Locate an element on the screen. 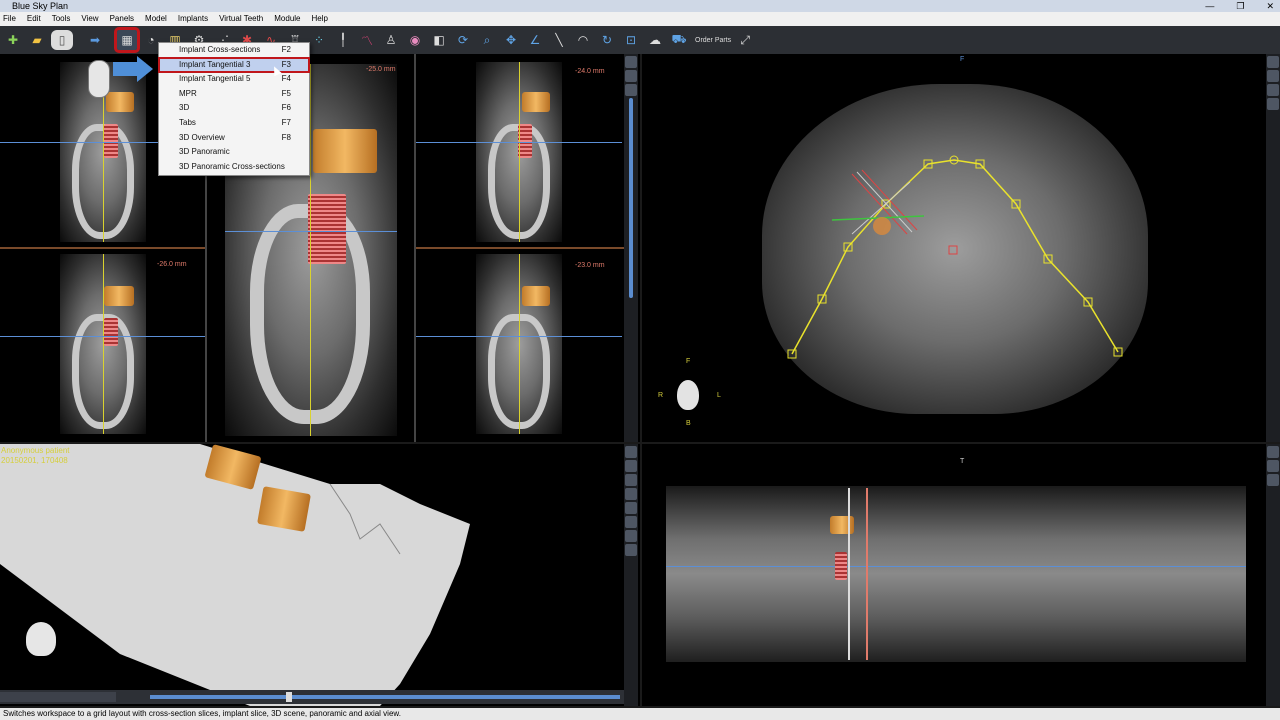 The image size is (1280, 720). menu-module: Module is located at coordinates (287, 19).